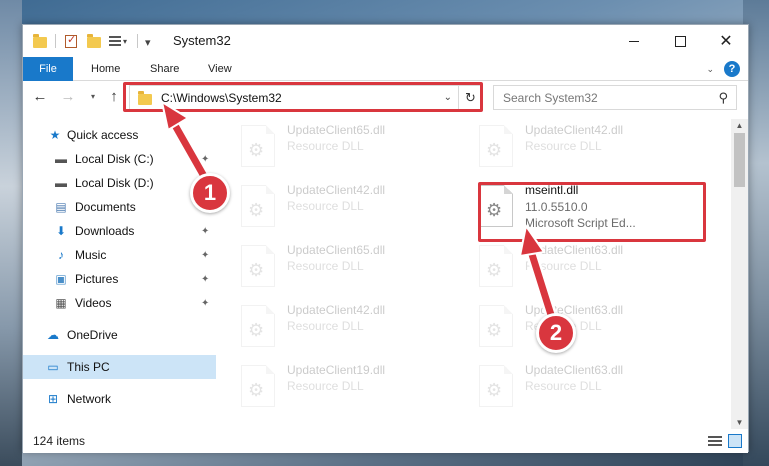  Describe the element at coordinates (726, 41) in the screenshot. I see `close-button: ✕` at that location.